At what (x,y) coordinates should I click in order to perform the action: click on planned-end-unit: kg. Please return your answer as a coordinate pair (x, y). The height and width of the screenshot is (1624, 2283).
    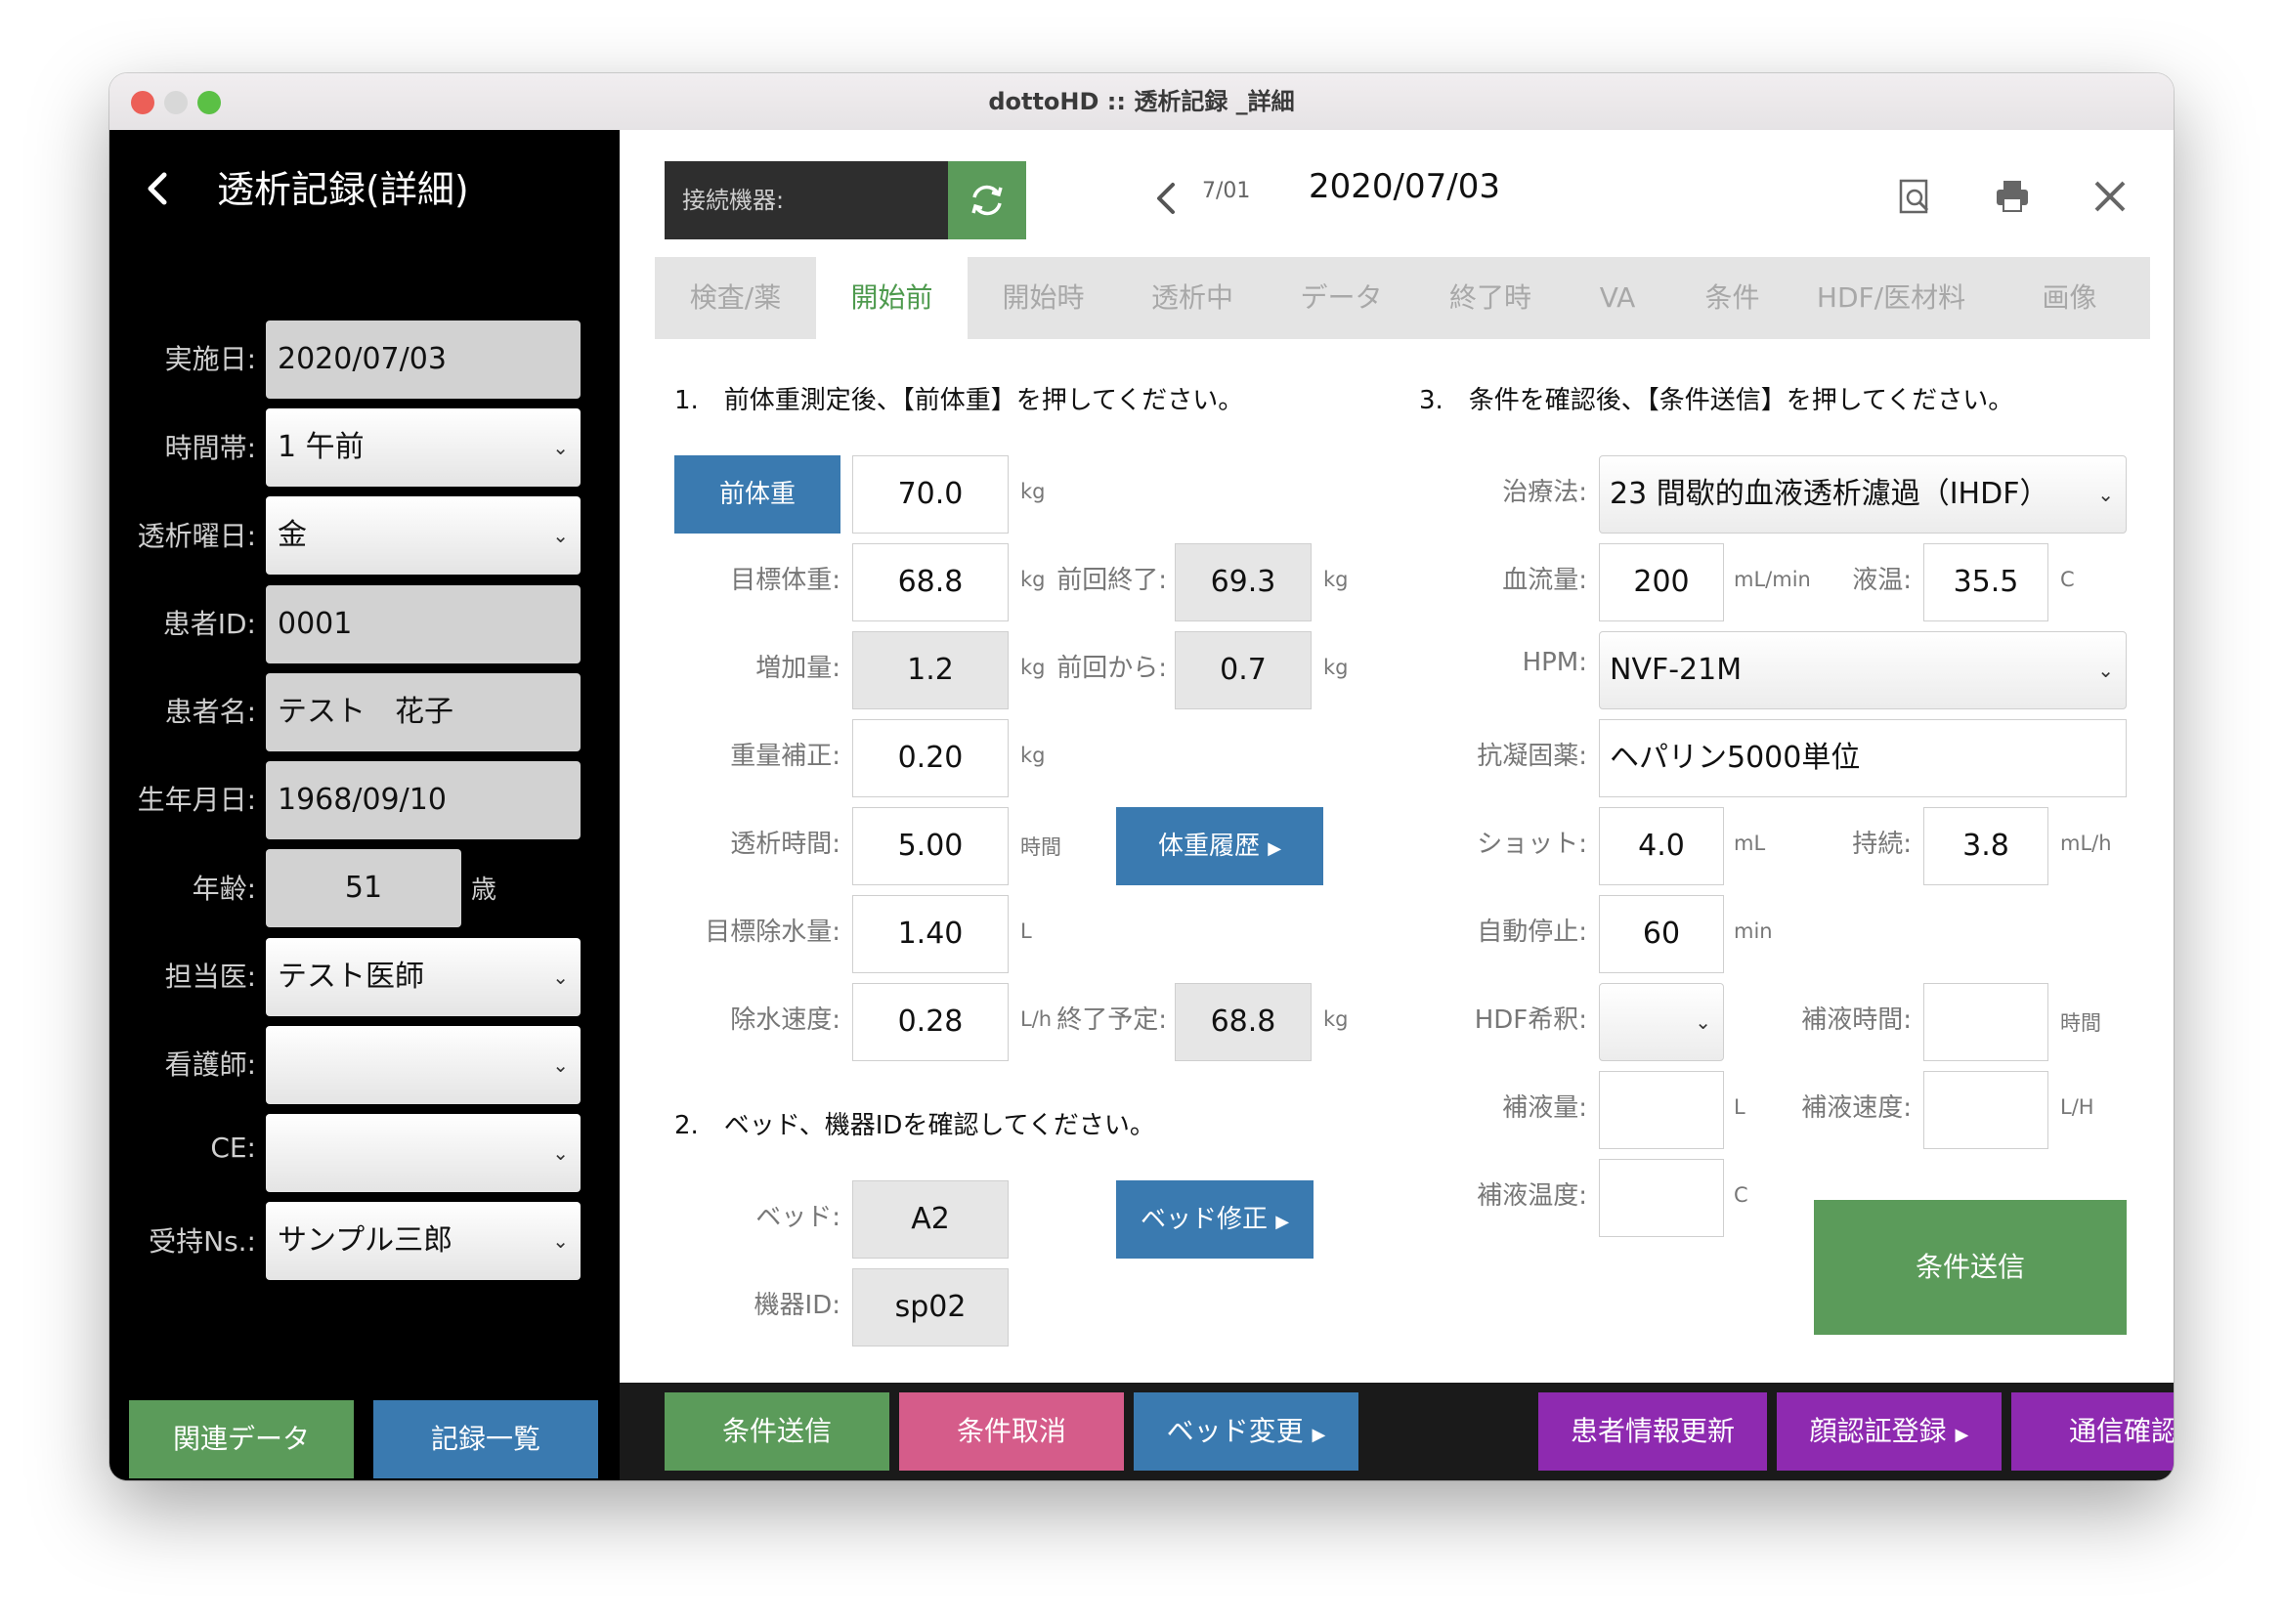
    Looking at the image, I should click on (1336, 1019).